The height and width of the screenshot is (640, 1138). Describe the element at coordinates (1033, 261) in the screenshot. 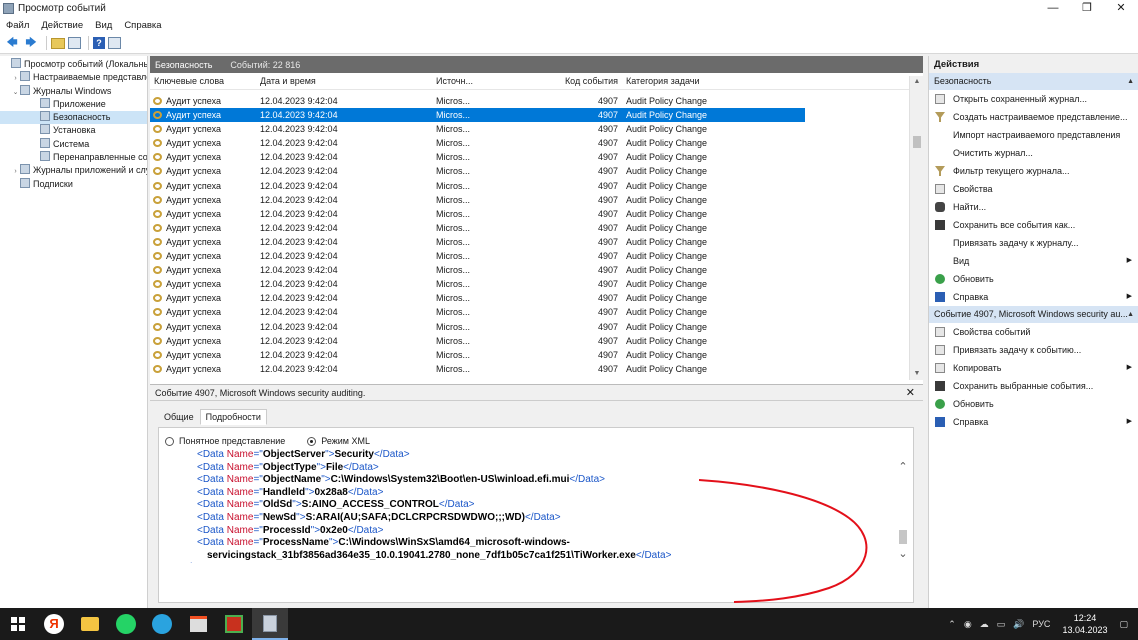

I see `action-item: Вид ▶` at that location.